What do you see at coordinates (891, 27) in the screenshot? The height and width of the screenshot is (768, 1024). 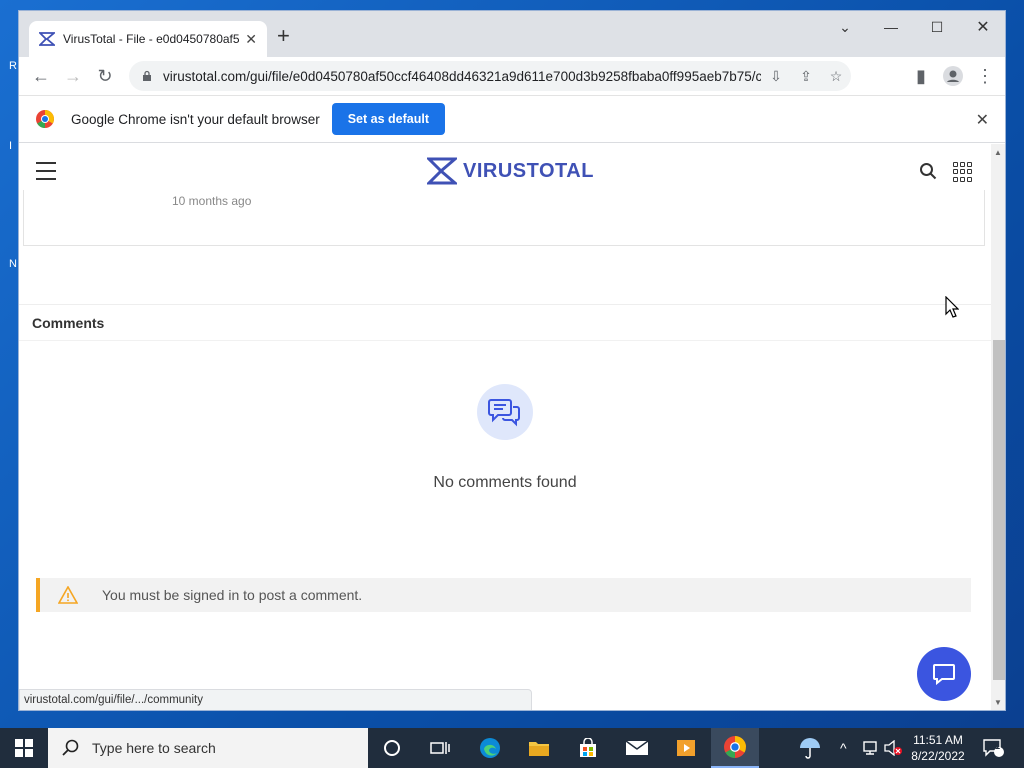 I see `minimize-button: —` at bounding box center [891, 27].